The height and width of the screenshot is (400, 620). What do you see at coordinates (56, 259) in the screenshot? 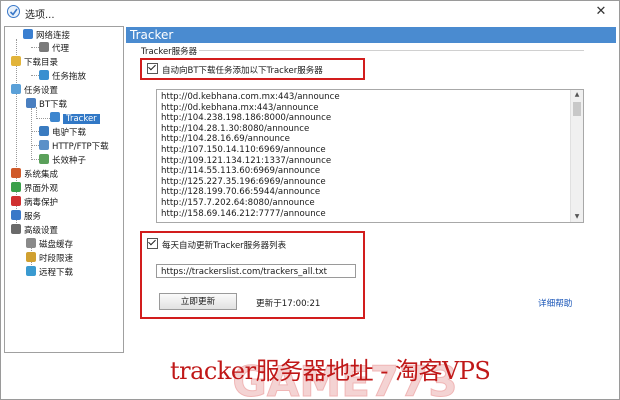
I see `tree-item-label: 时段限速` at bounding box center [56, 259].